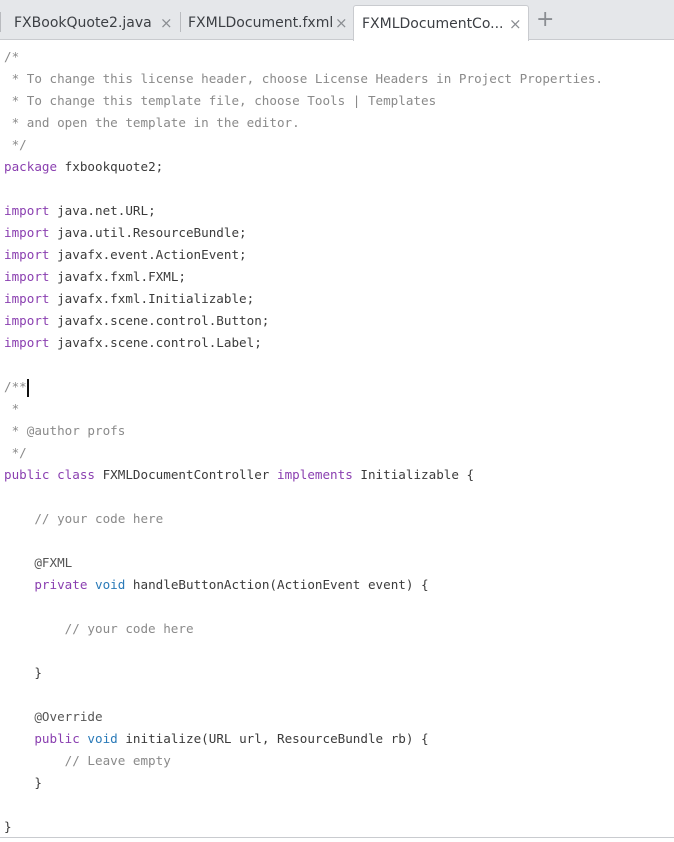  I want to click on import-line: import javafx.scene.control.Label;, so click(133, 343).